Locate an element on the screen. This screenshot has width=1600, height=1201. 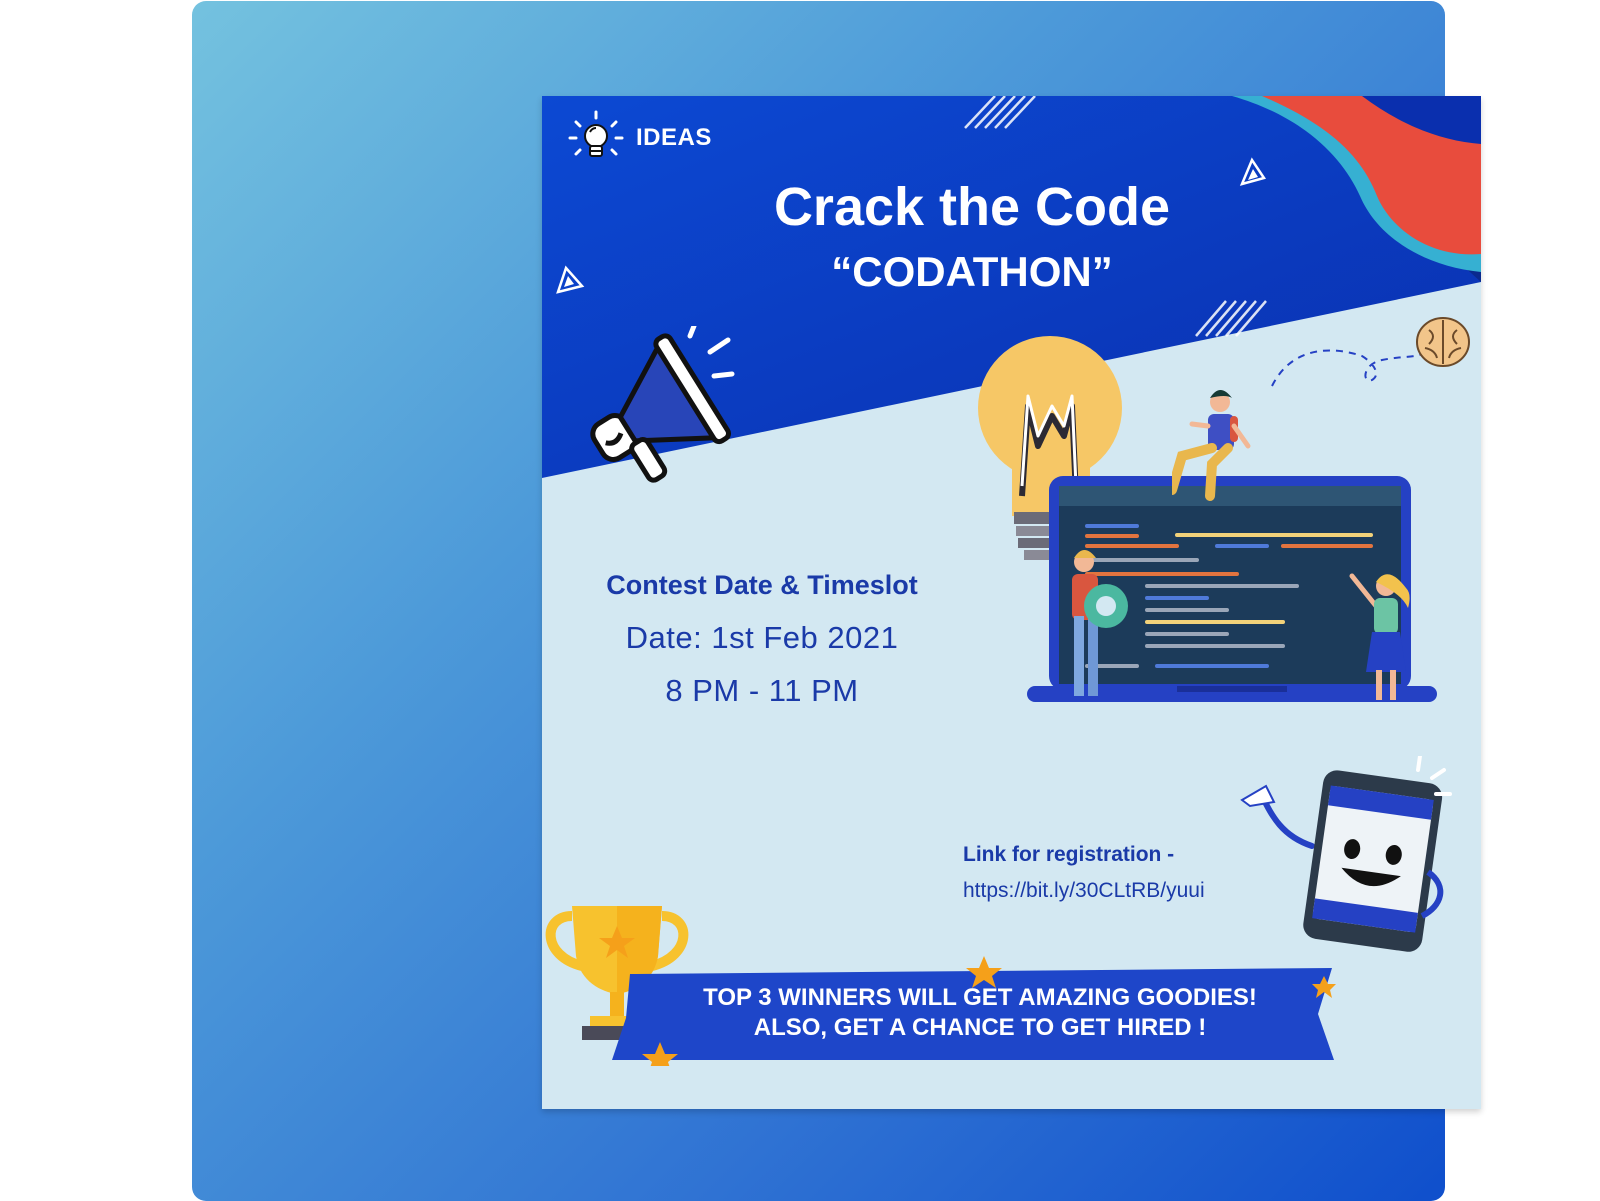
smartphone-mascot-illustration is located at coordinates (1346, 854).